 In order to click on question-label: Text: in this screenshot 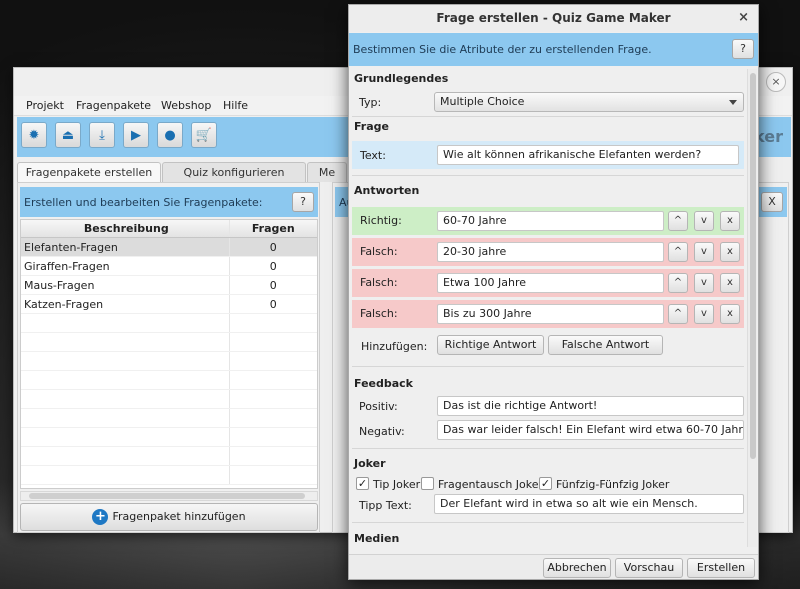, I will do `click(373, 155)`.